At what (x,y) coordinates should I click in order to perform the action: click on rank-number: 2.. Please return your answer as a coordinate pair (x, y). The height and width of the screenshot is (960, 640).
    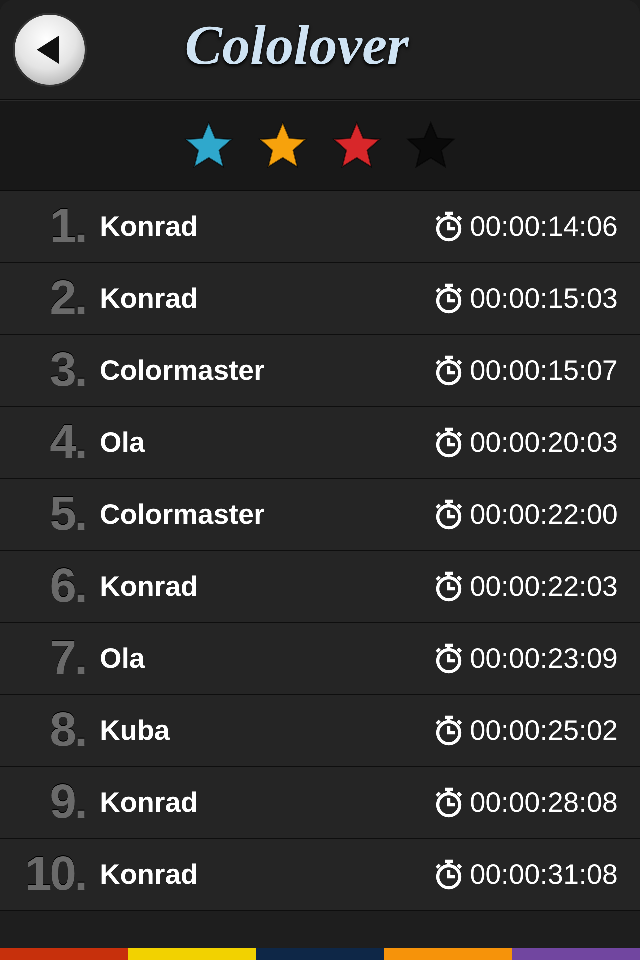
    Looking at the image, I should click on (67, 298).